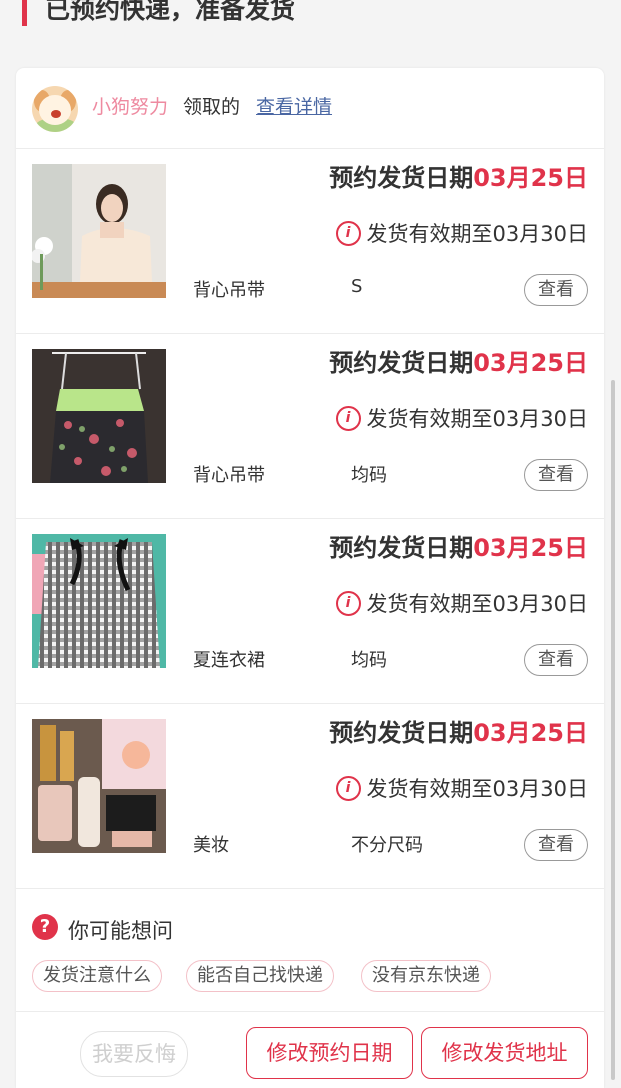  Describe the element at coordinates (45, 927) in the screenshot. I see `question-icon: ?` at that location.